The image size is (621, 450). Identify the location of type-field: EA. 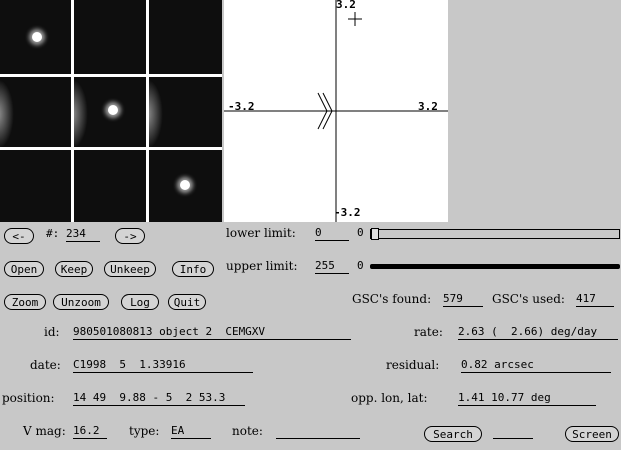
(191, 431).